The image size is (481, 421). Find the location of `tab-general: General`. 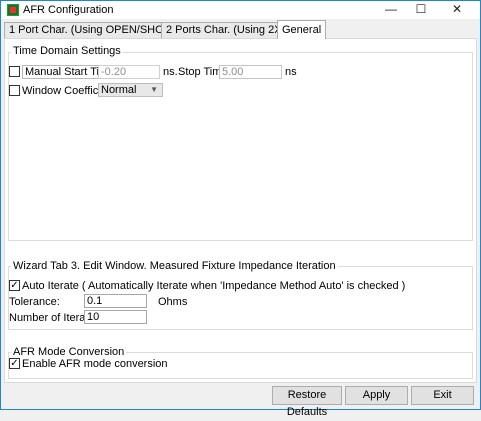

tab-general: General is located at coordinates (302, 29).